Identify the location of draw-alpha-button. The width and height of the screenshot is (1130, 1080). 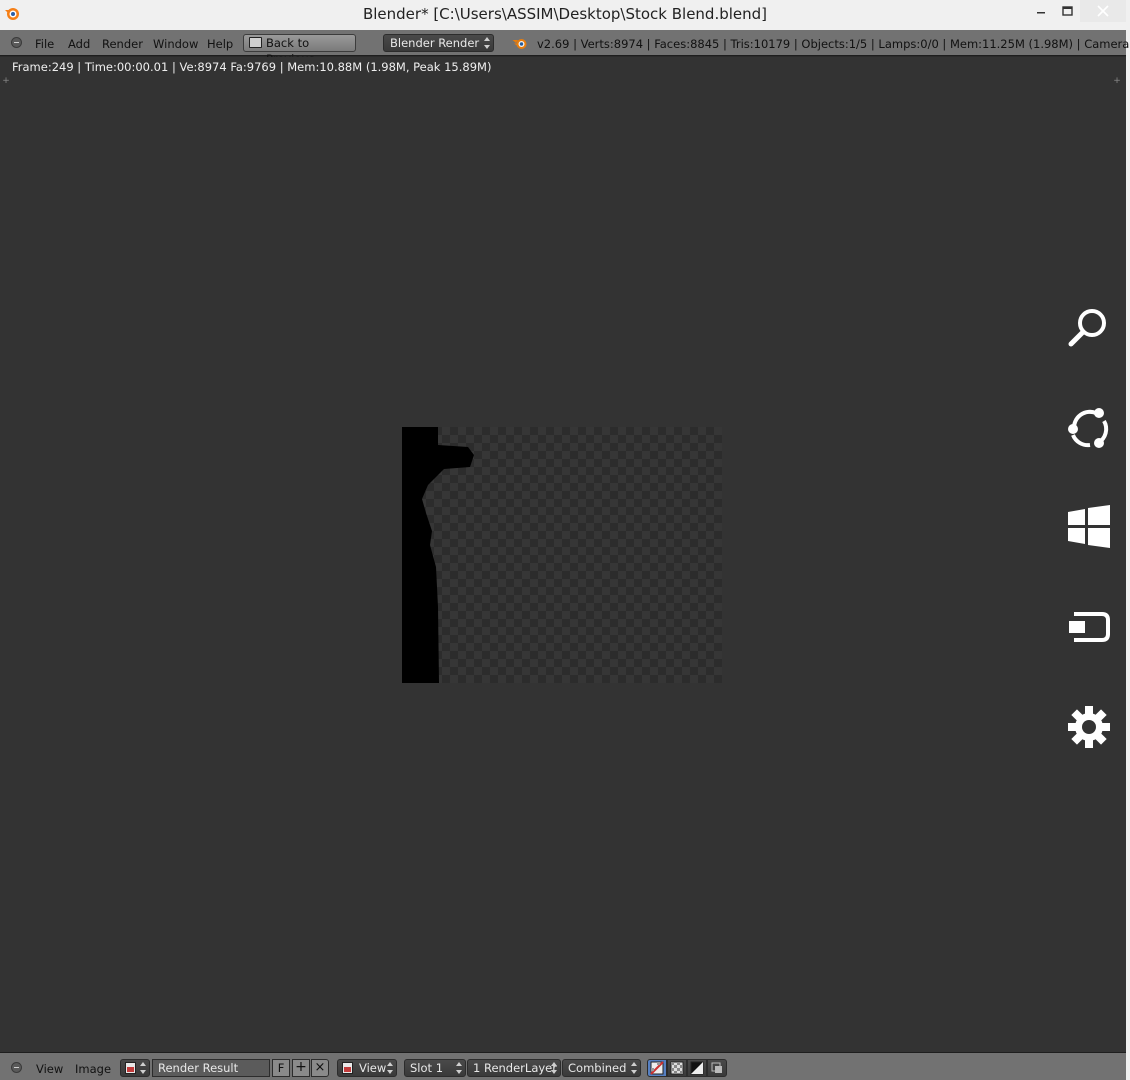
(677, 1068).